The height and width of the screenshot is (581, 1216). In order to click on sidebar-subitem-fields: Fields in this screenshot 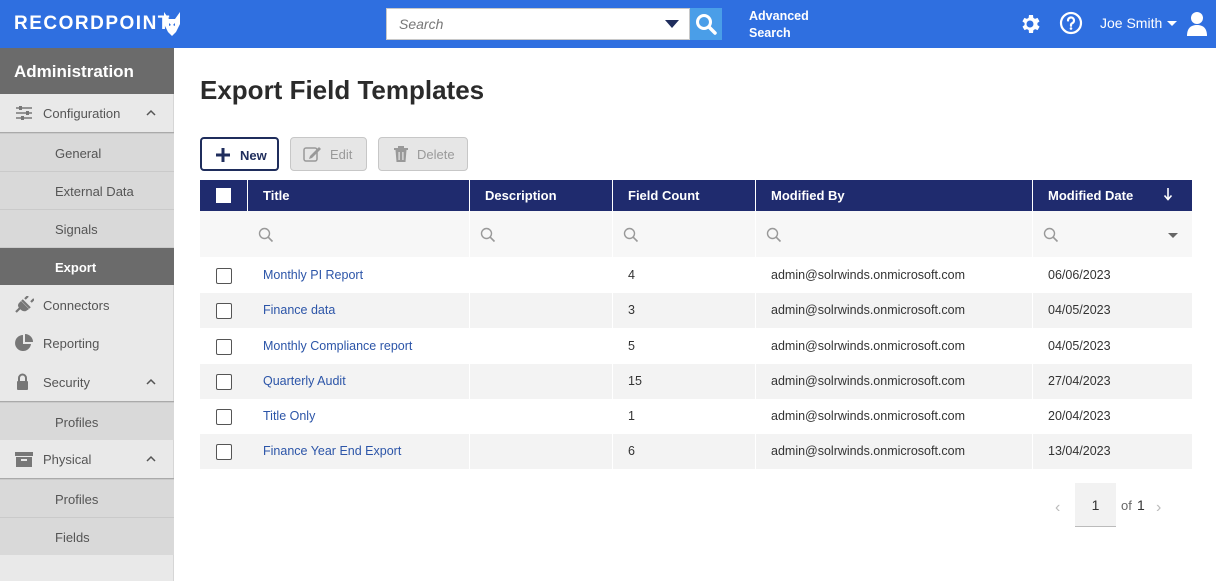, I will do `click(87, 536)`.